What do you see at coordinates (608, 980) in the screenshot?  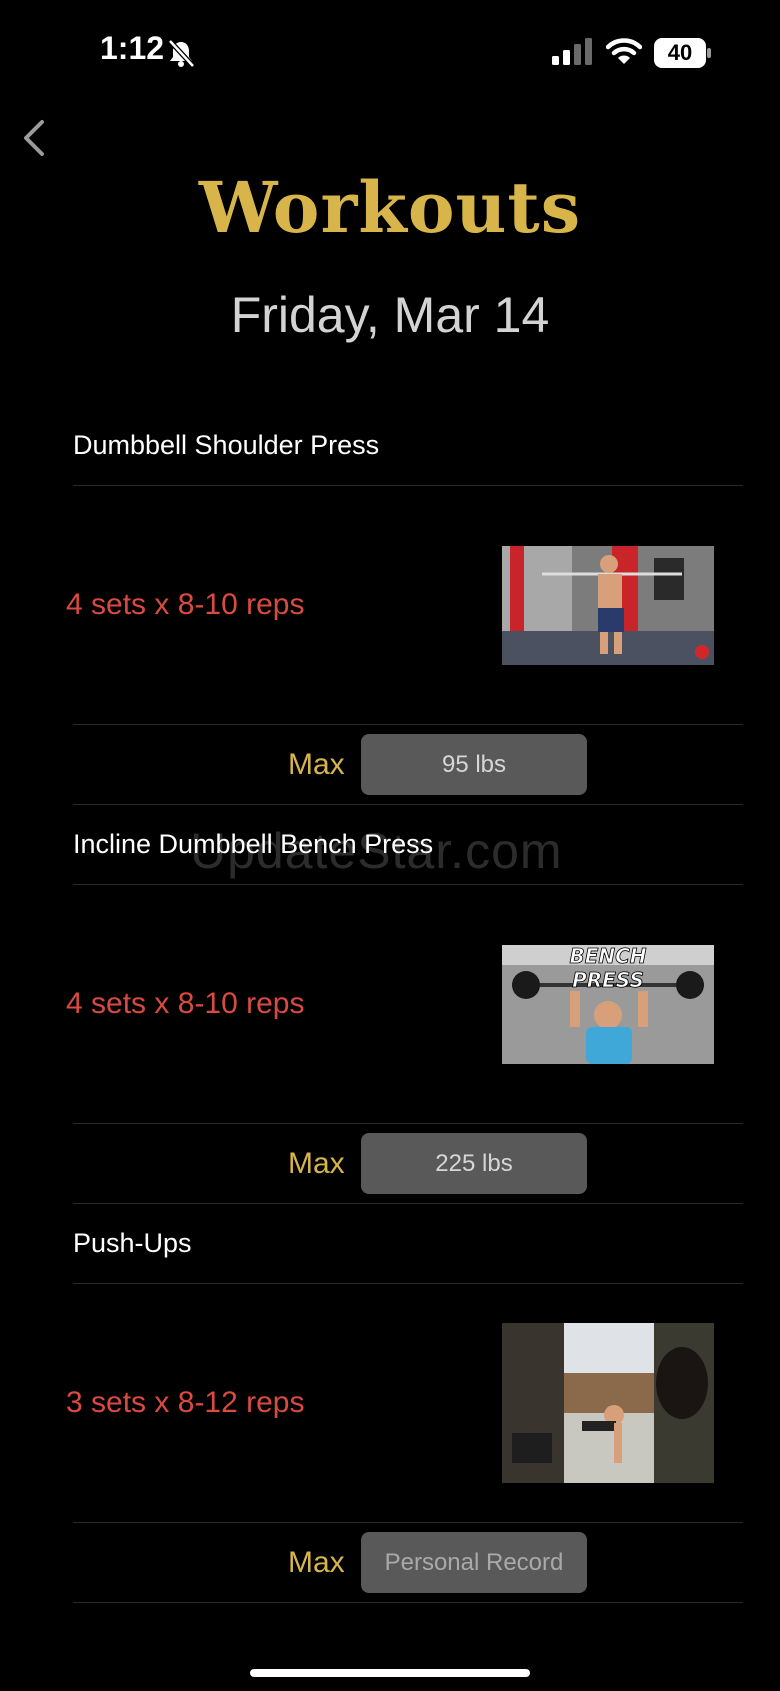 I see `thumbnail-text: PRESS` at bounding box center [608, 980].